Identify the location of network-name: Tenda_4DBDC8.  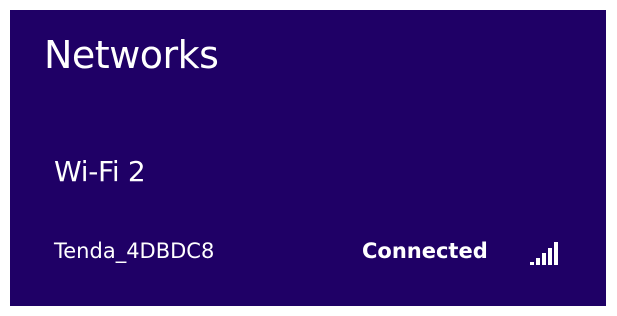
(134, 251).